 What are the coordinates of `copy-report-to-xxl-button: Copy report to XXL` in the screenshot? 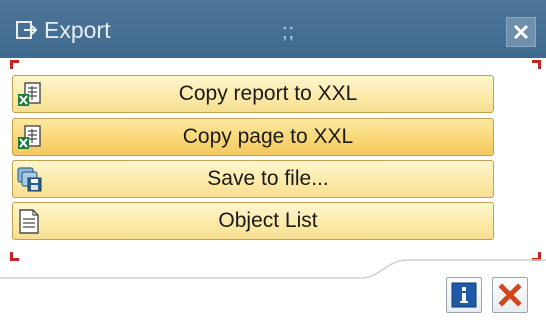 It's located at (253, 94).